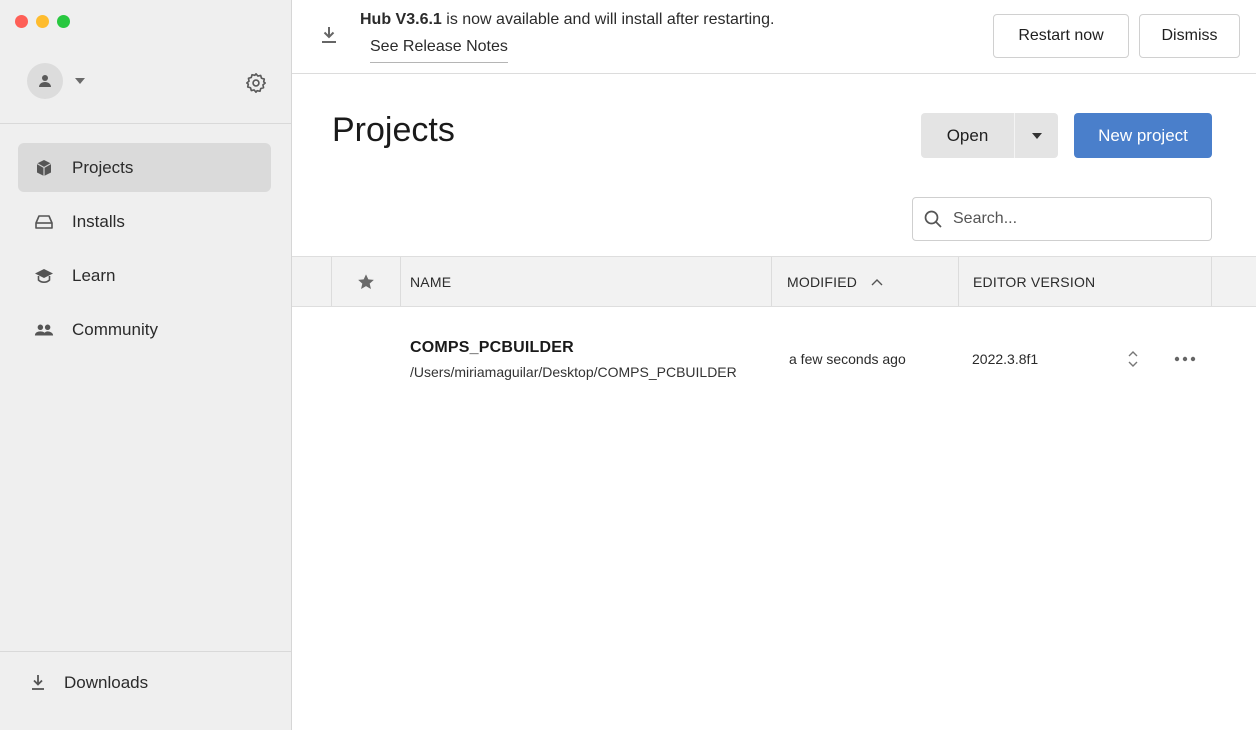  I want to click on open-button-group: Open, so click(989, 135).